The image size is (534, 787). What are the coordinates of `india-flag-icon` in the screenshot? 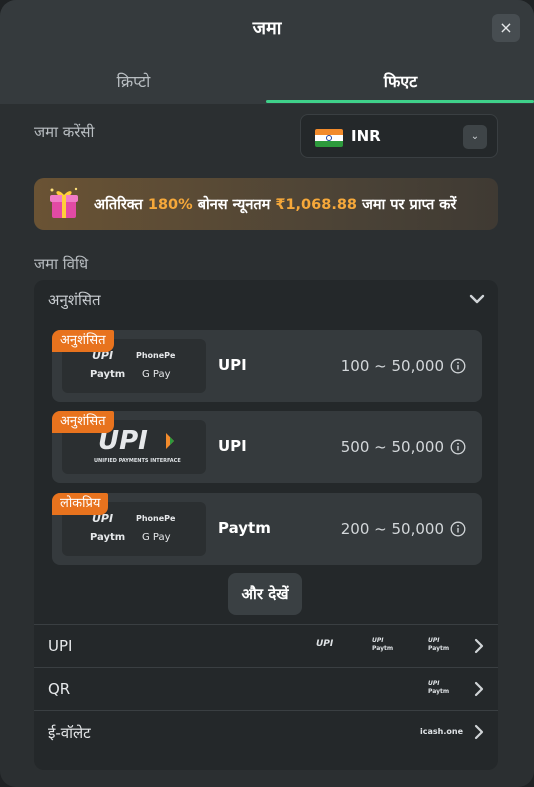 It's located at (329, 138).